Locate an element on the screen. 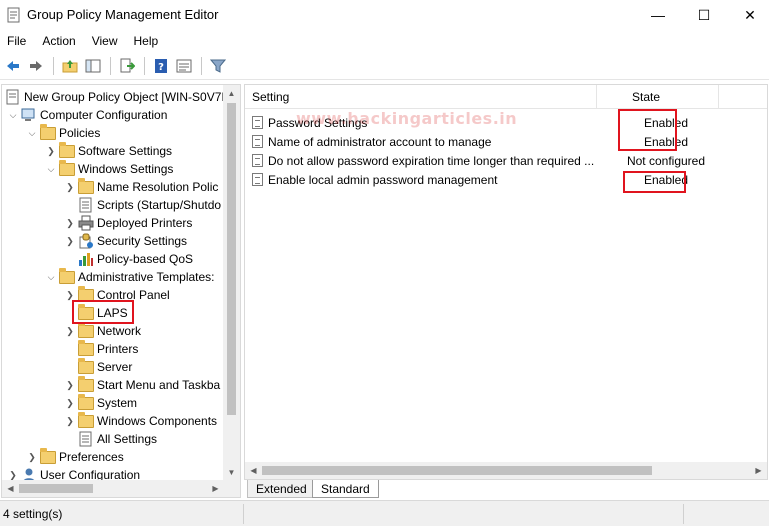 The width and height of the screenshot is (769, 526). list-header: Setting State is located at coordinates (506, 97).